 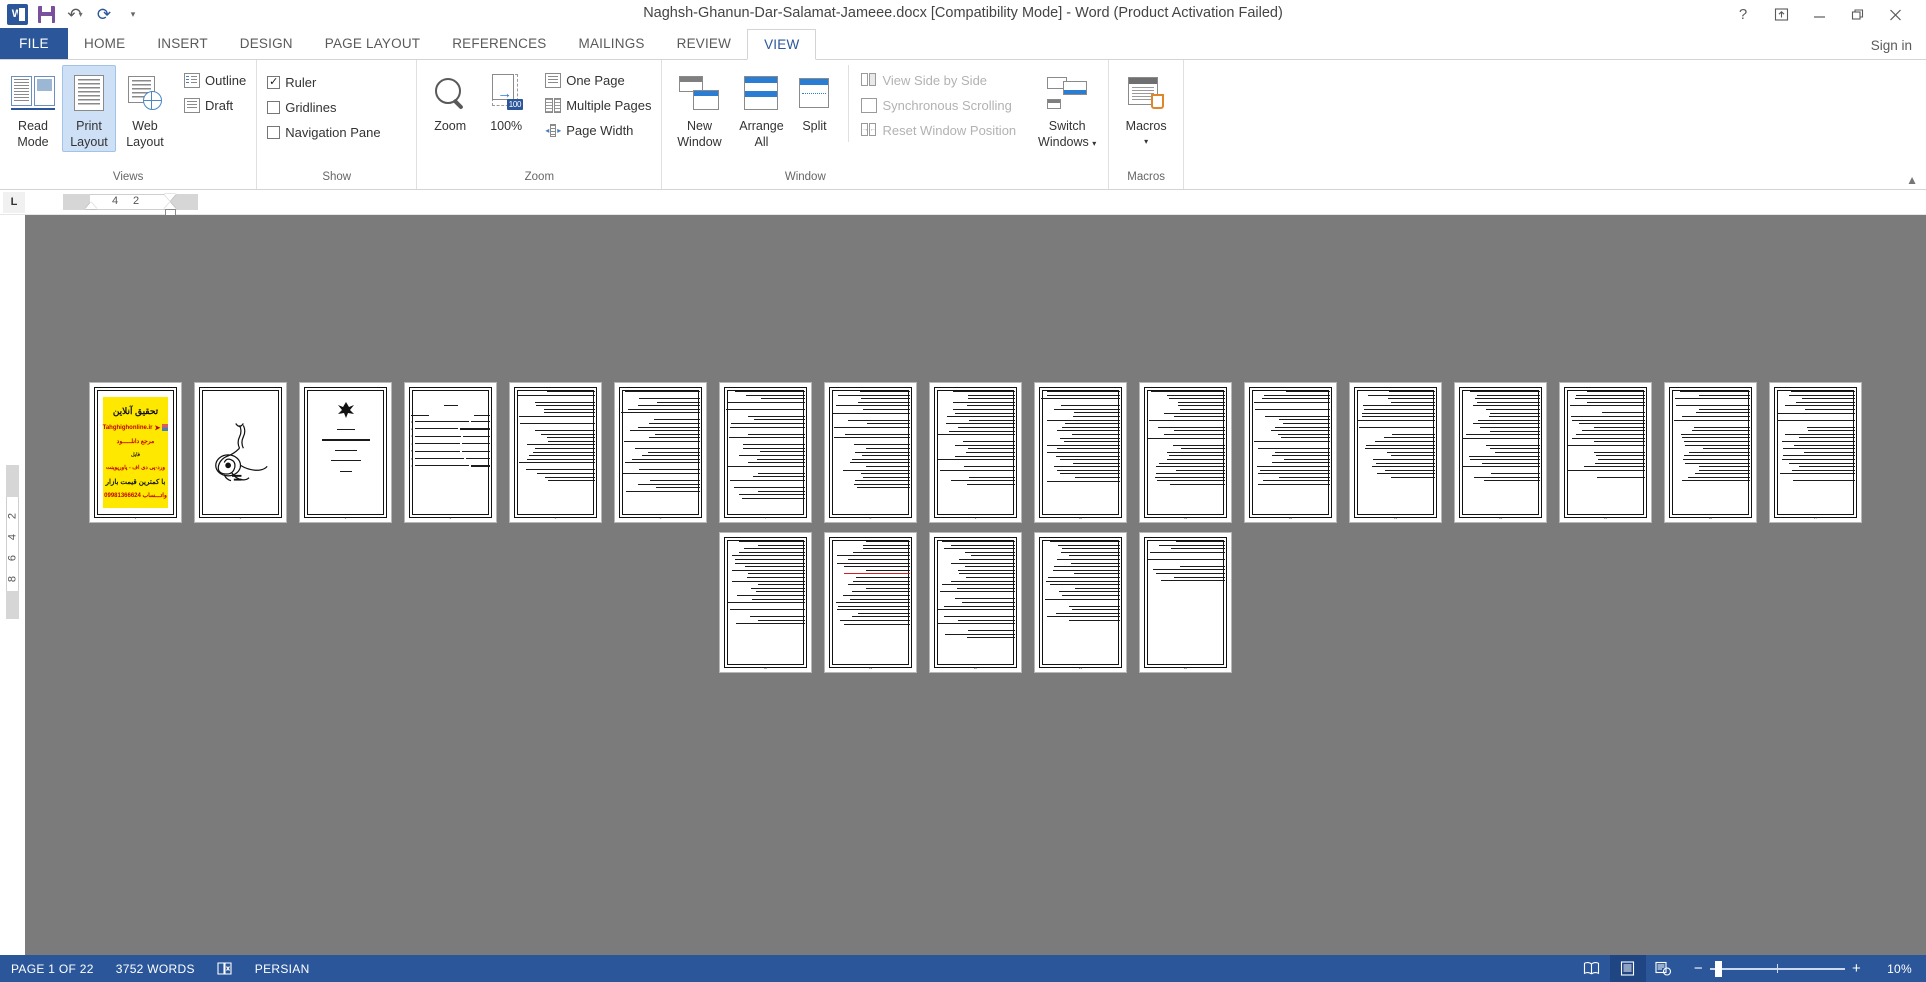 I want to click on zoom-slider-track, so click(x=1777, y=968).